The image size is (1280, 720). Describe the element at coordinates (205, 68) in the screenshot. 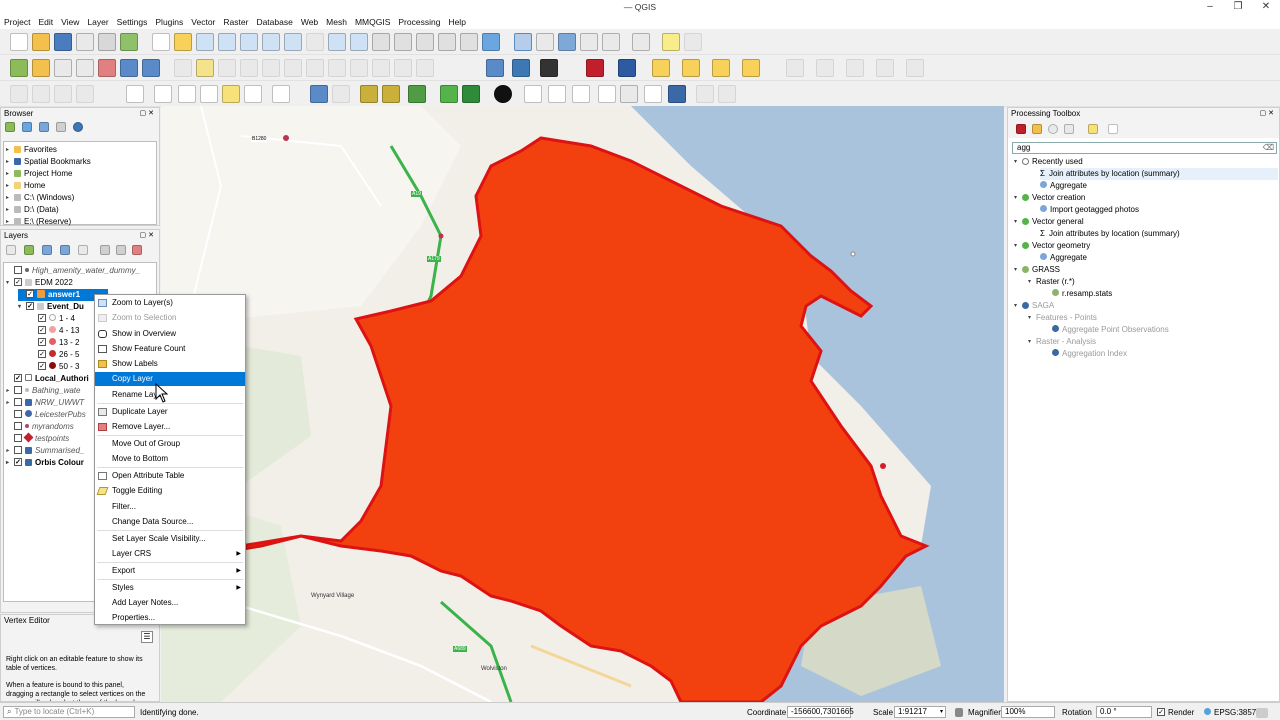

I see `toggle-editing-icon` at that location.